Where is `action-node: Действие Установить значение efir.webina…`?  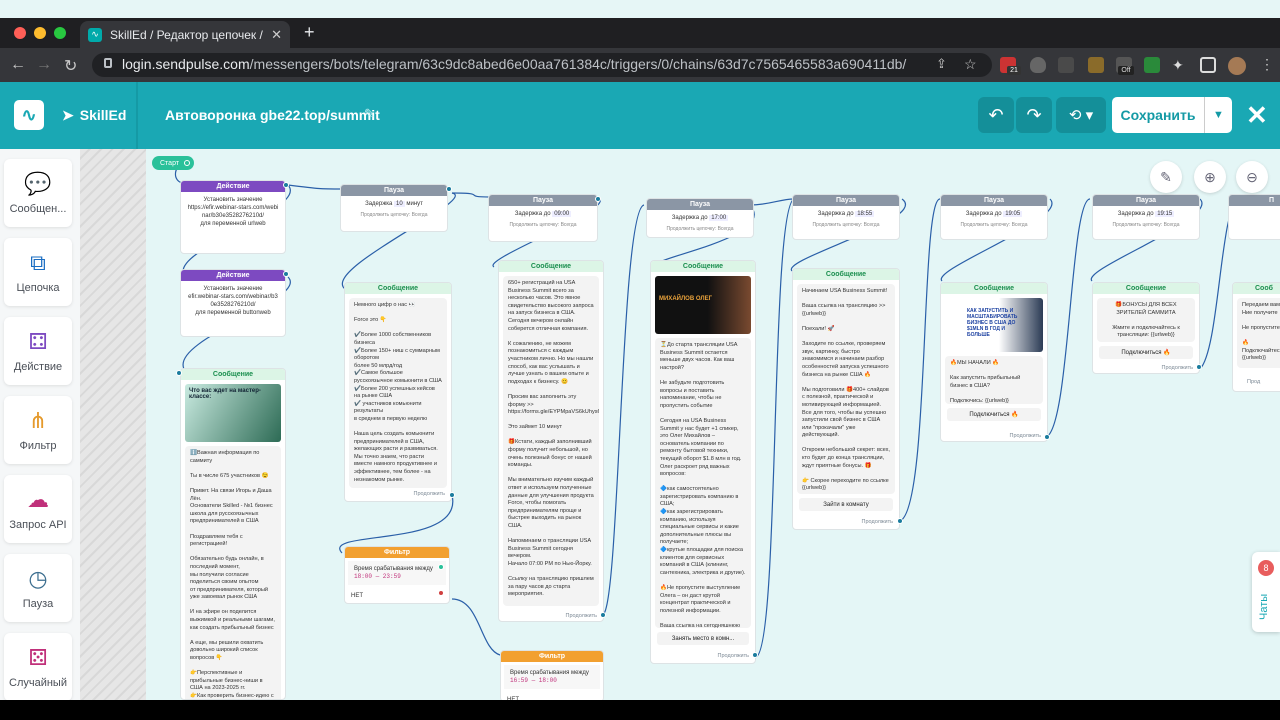 action-node: Действие Установить значение efir.webina… is located at coordinates (233, 303).